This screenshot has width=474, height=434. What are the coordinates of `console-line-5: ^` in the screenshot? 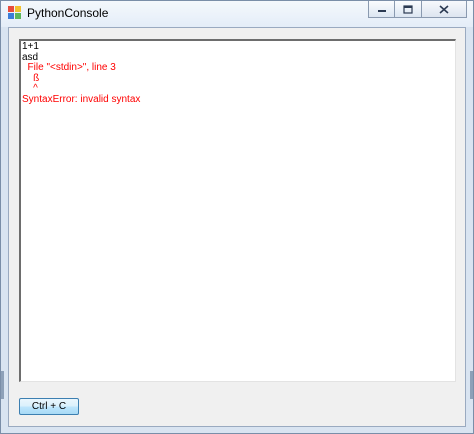 It's located at (30, 88).